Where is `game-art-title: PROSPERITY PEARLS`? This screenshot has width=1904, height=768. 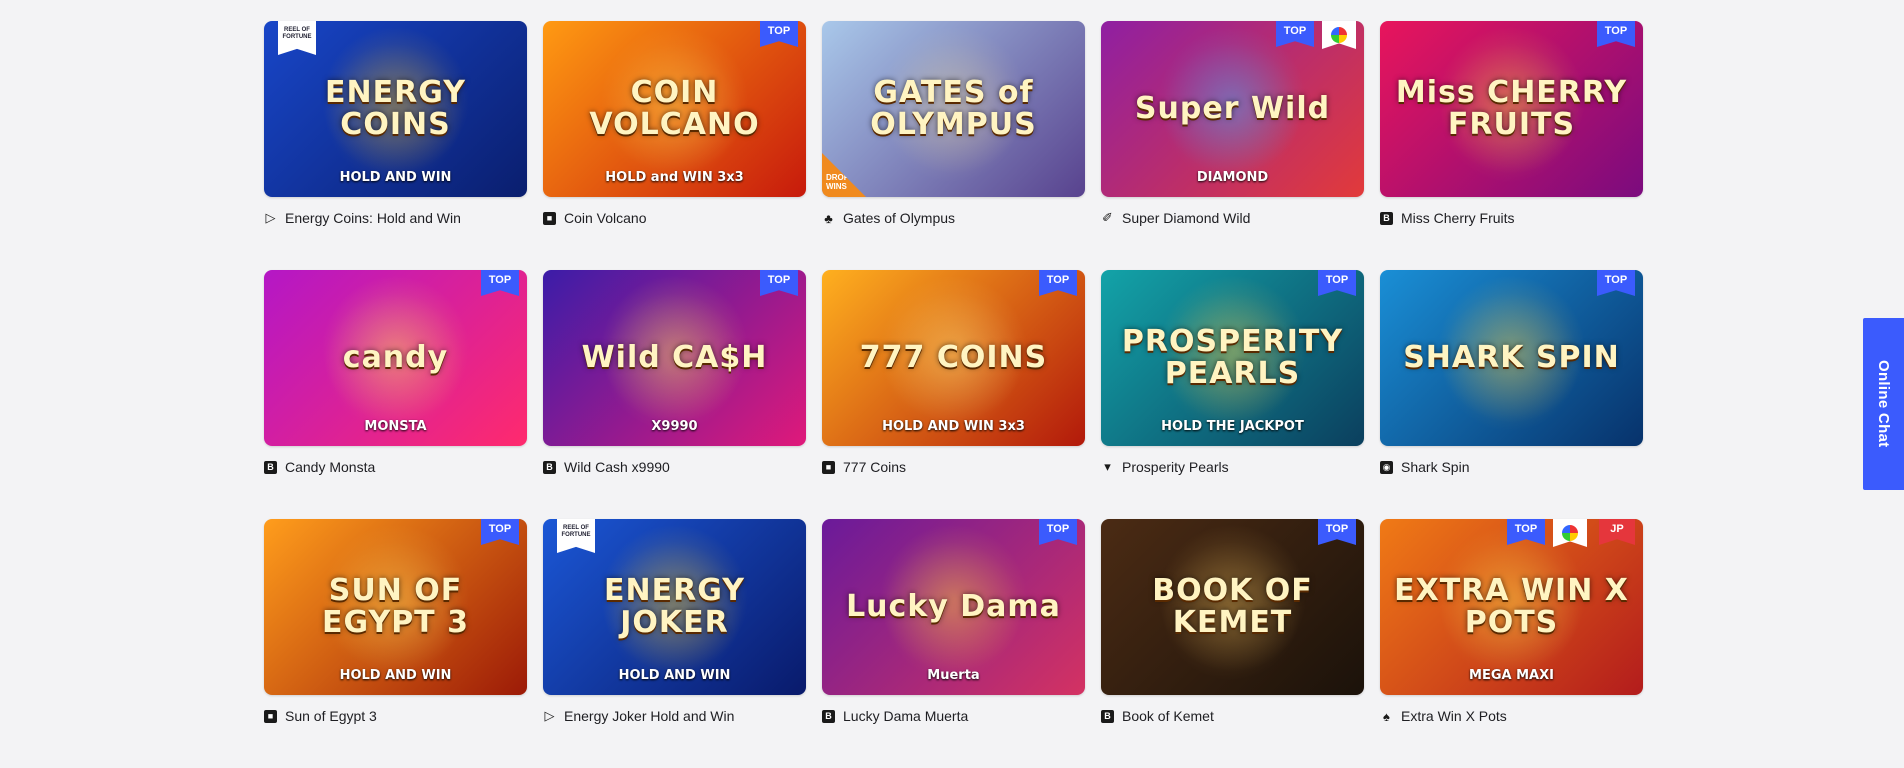
game-art-title: PROSPERITY PEARLS is located at coordinates (1232, 357).